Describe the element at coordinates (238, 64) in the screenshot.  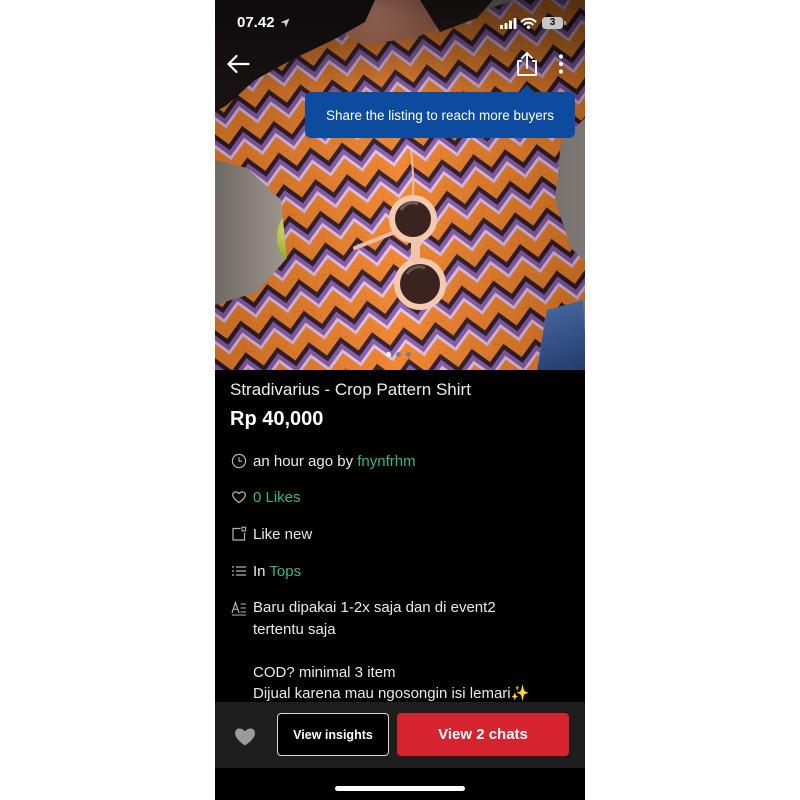
I see `back-arrow-icon` at that location.